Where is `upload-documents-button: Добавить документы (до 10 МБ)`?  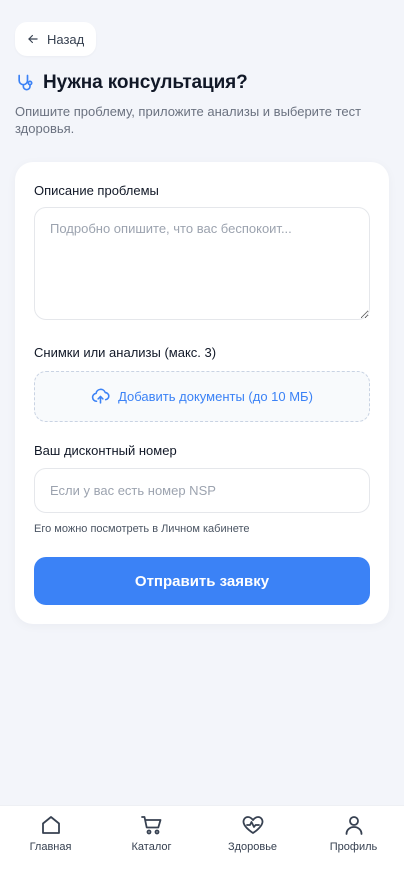 upload-documents-button: Добавить документы (до 10 МБ) is located at coordinates (202, 396).